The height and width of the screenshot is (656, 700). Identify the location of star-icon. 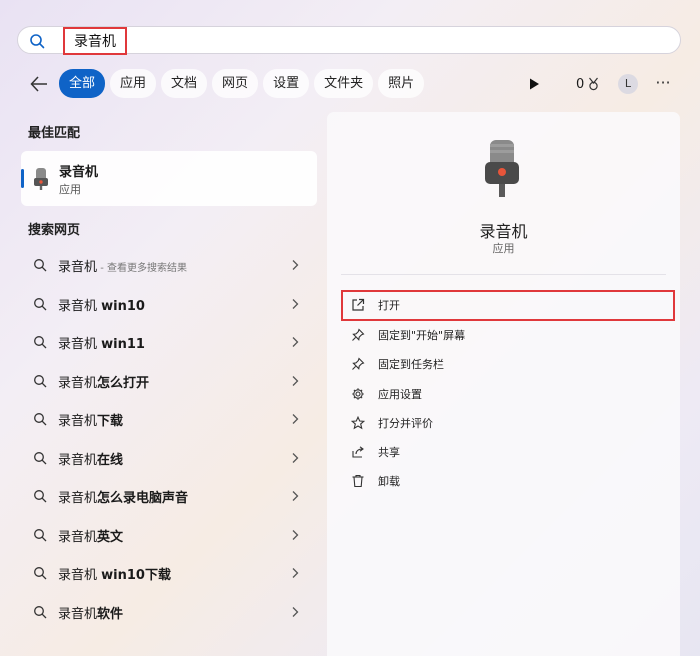
(358, 422).